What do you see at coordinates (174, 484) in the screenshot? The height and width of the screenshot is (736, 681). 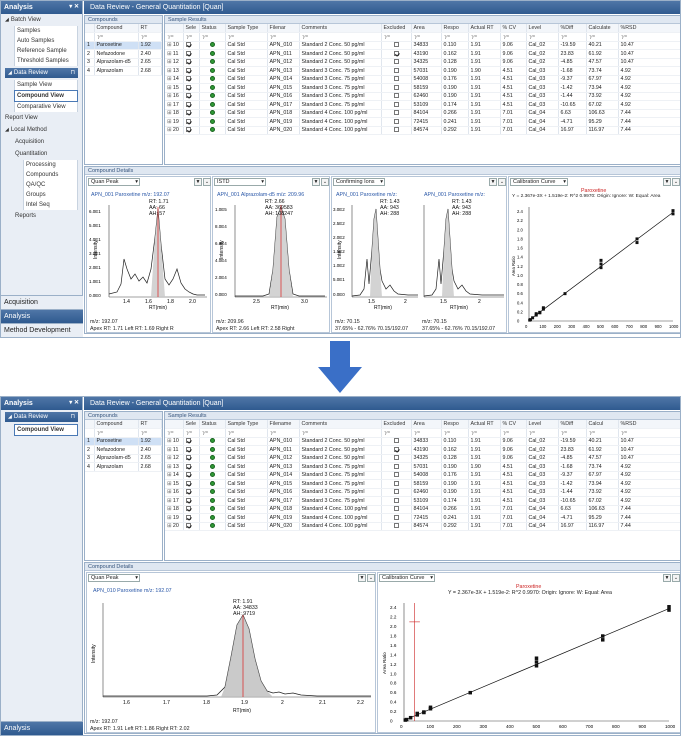 I see `row-header: ⊞ 15` at bounding box center [174, 484].